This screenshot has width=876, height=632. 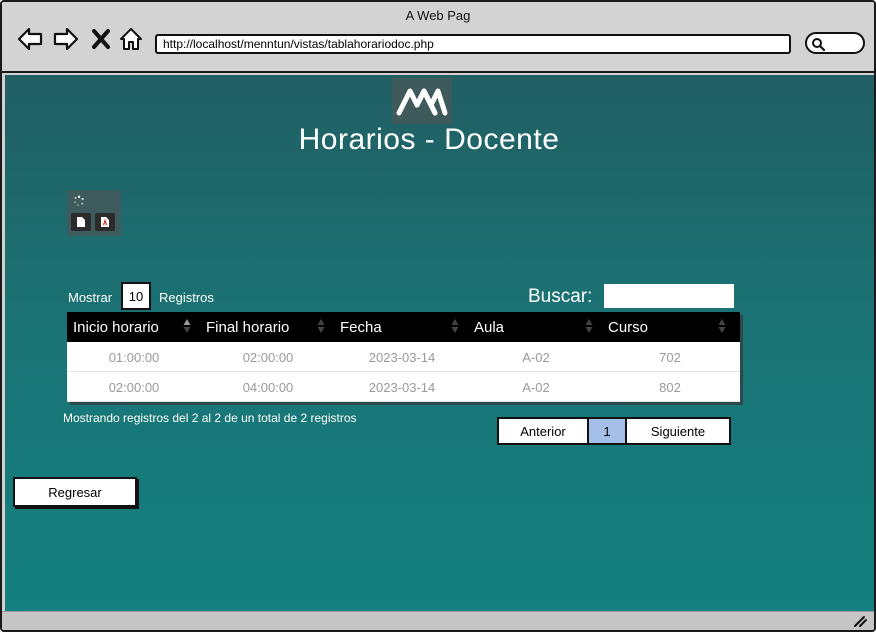 I want to click on length-label-suffix: Registros, so click(x=186, y=297).